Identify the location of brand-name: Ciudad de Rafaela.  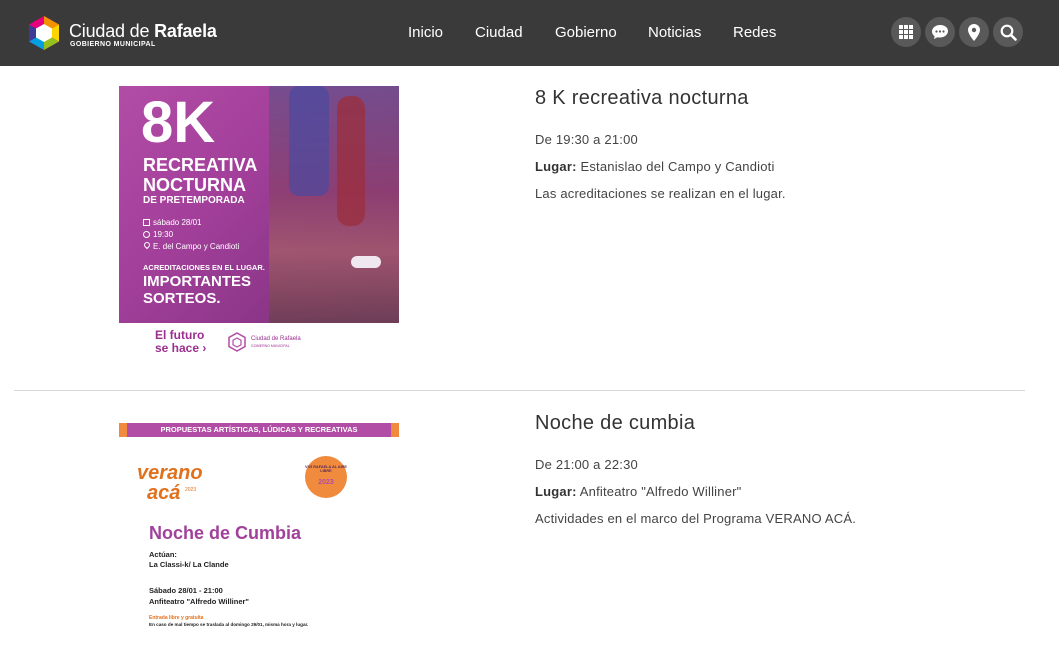
(143, 31).